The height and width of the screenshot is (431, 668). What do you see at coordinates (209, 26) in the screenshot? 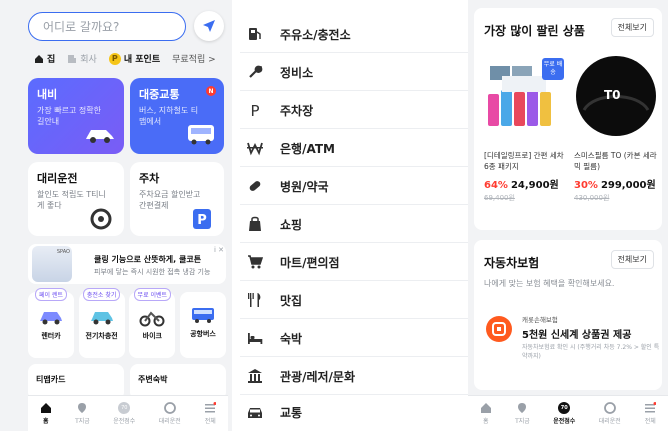
I see `navigate-button` at bounding box center [209, 26].